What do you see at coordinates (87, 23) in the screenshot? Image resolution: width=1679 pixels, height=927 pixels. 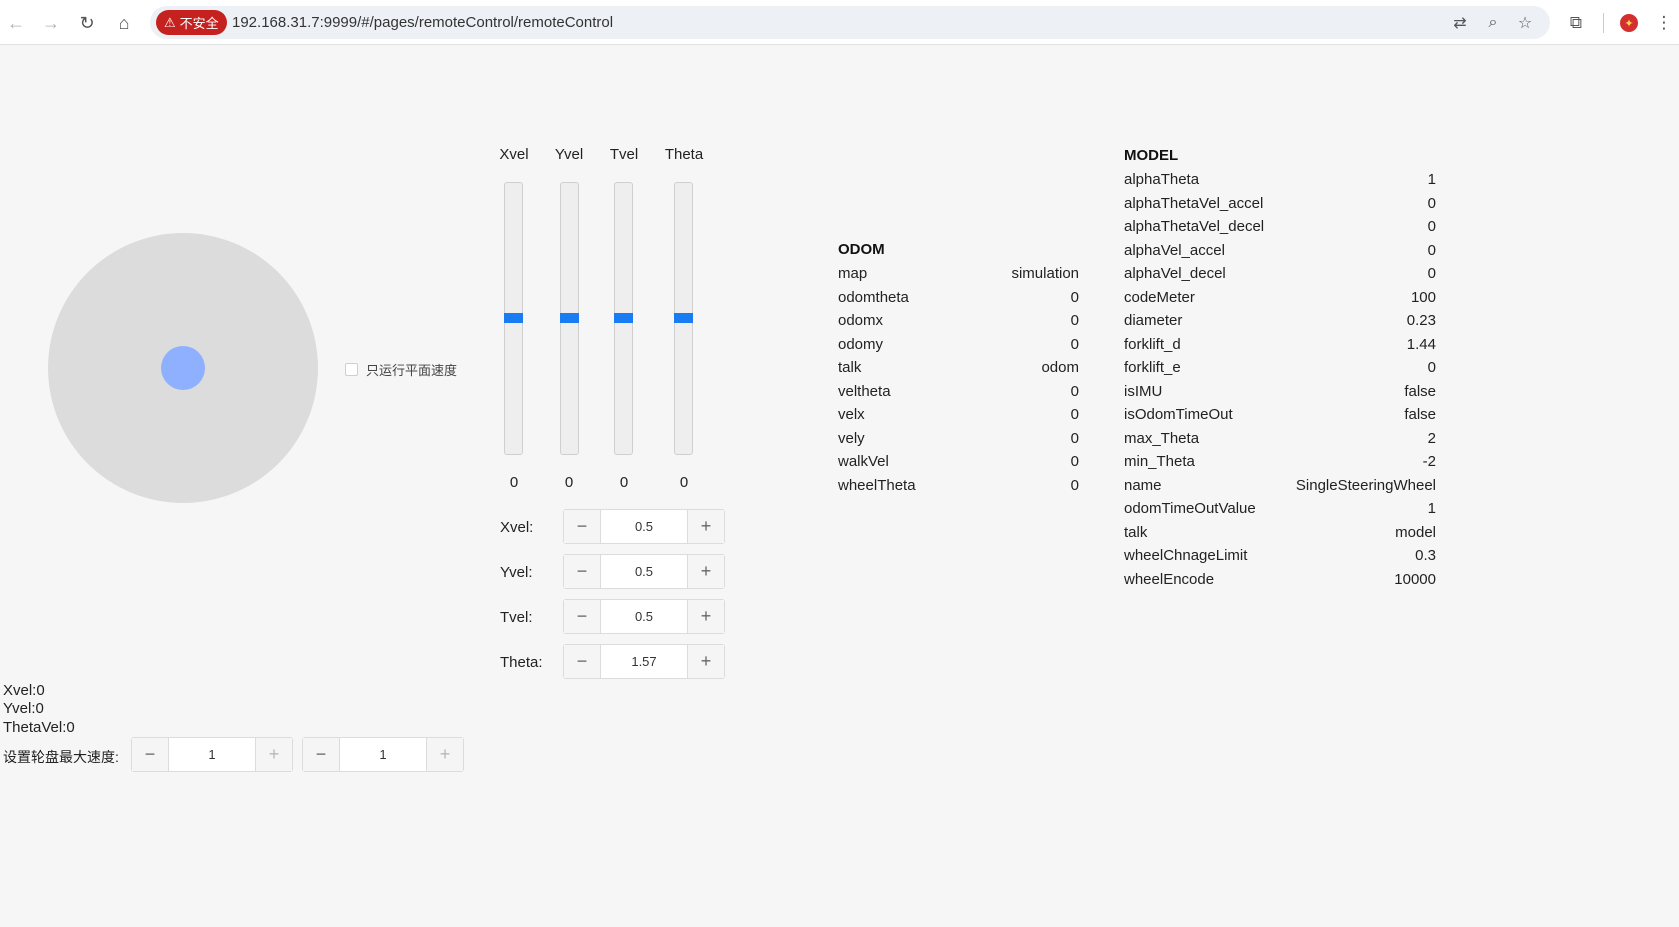 I see `reload-icon: ↻` at bounding box center [87, 23].